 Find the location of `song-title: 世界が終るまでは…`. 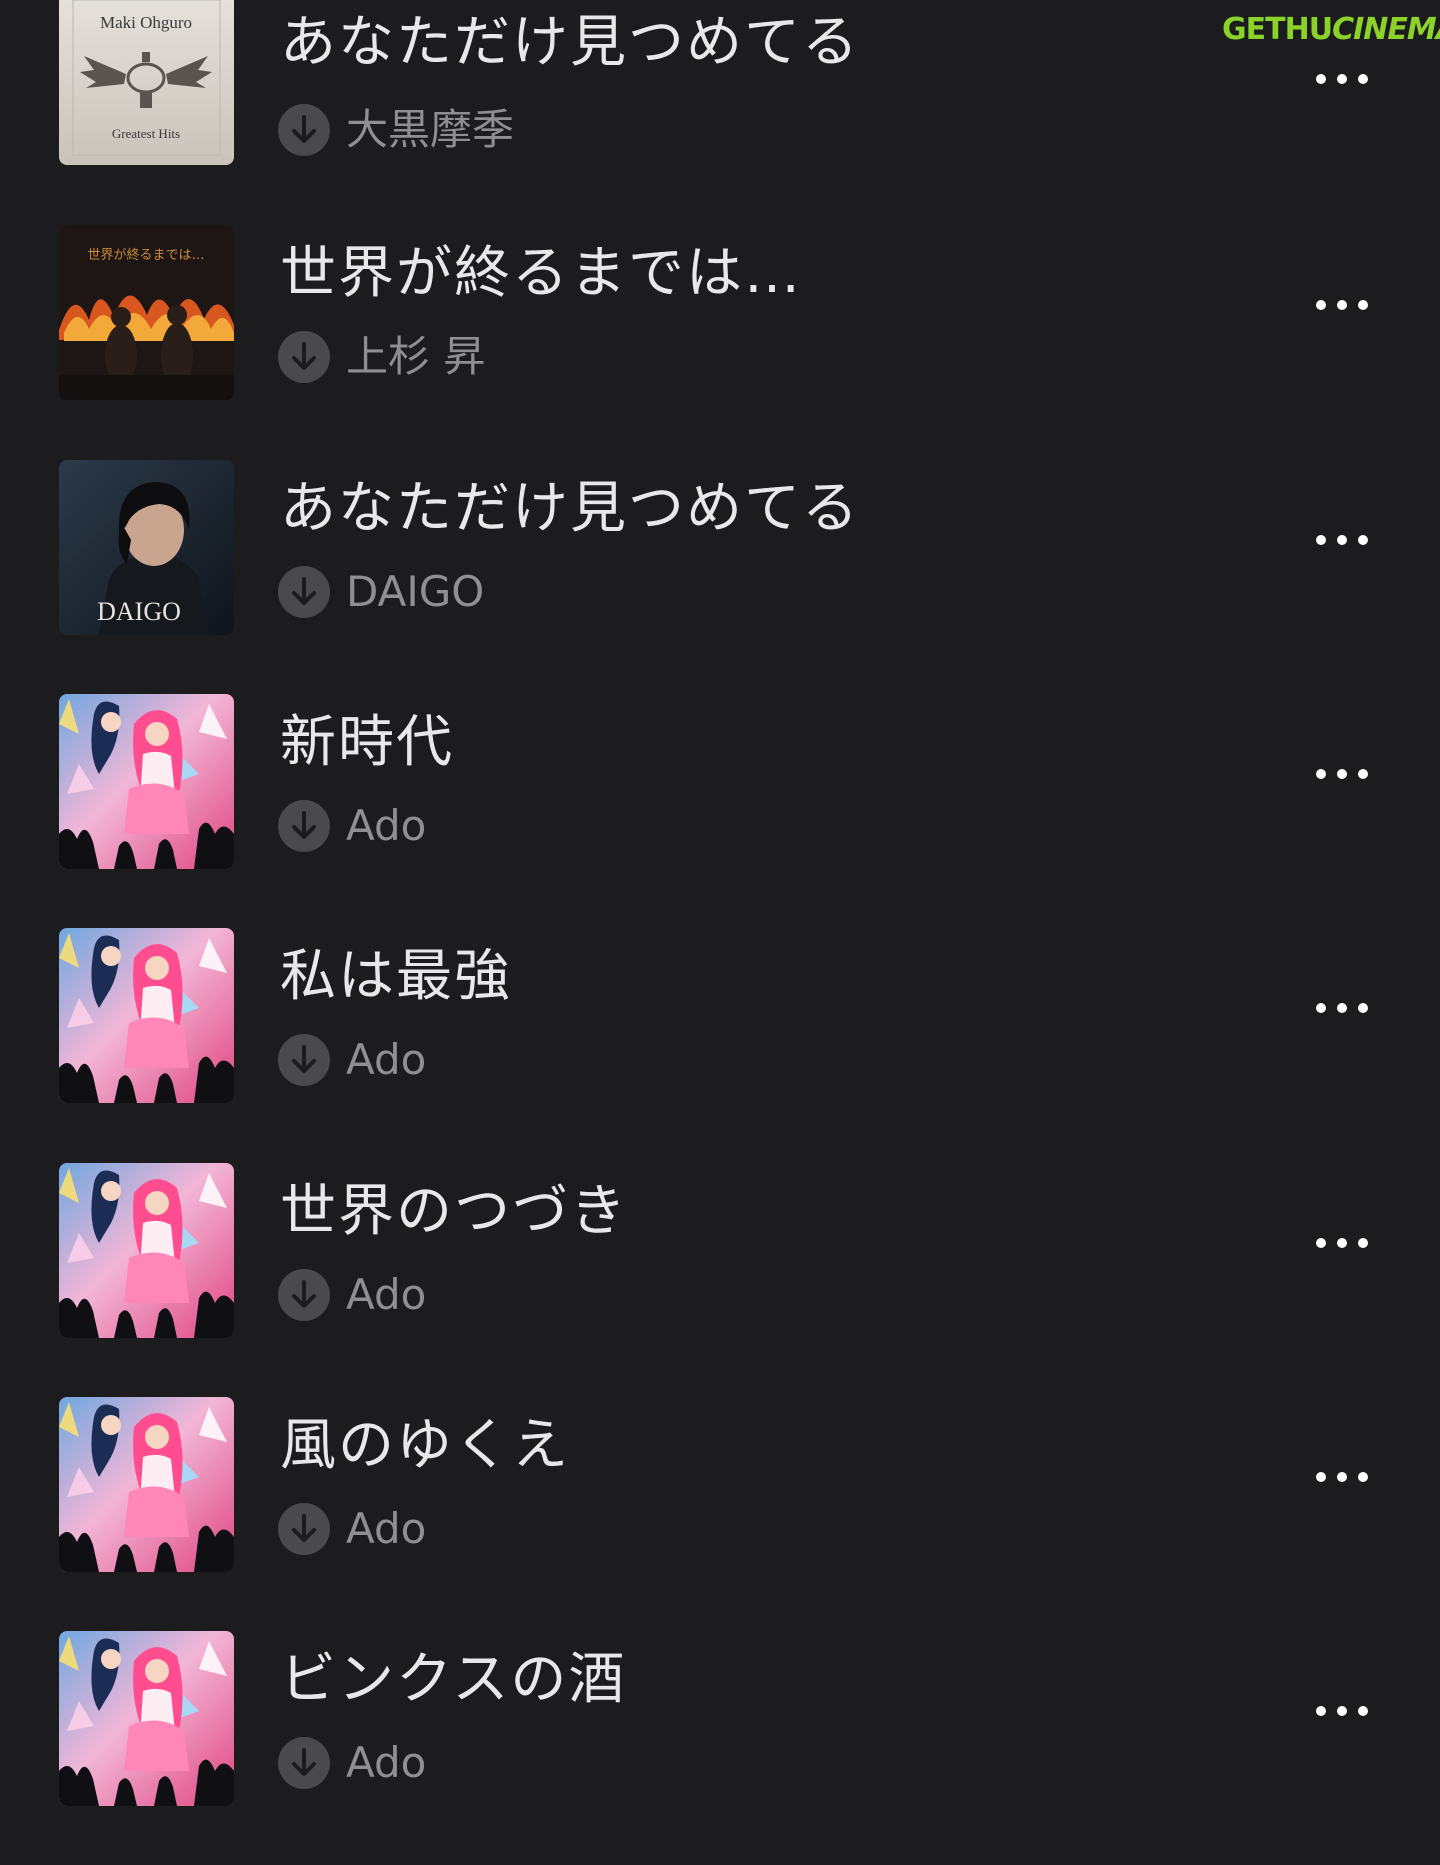

song-title: 世界が終るまでは… is located at coordinates (541, 273).